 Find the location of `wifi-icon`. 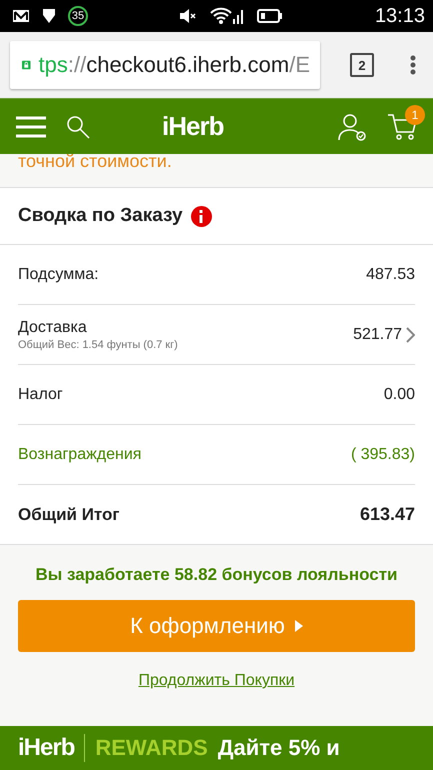

wifi-icon is located at coordinates (227, 16).